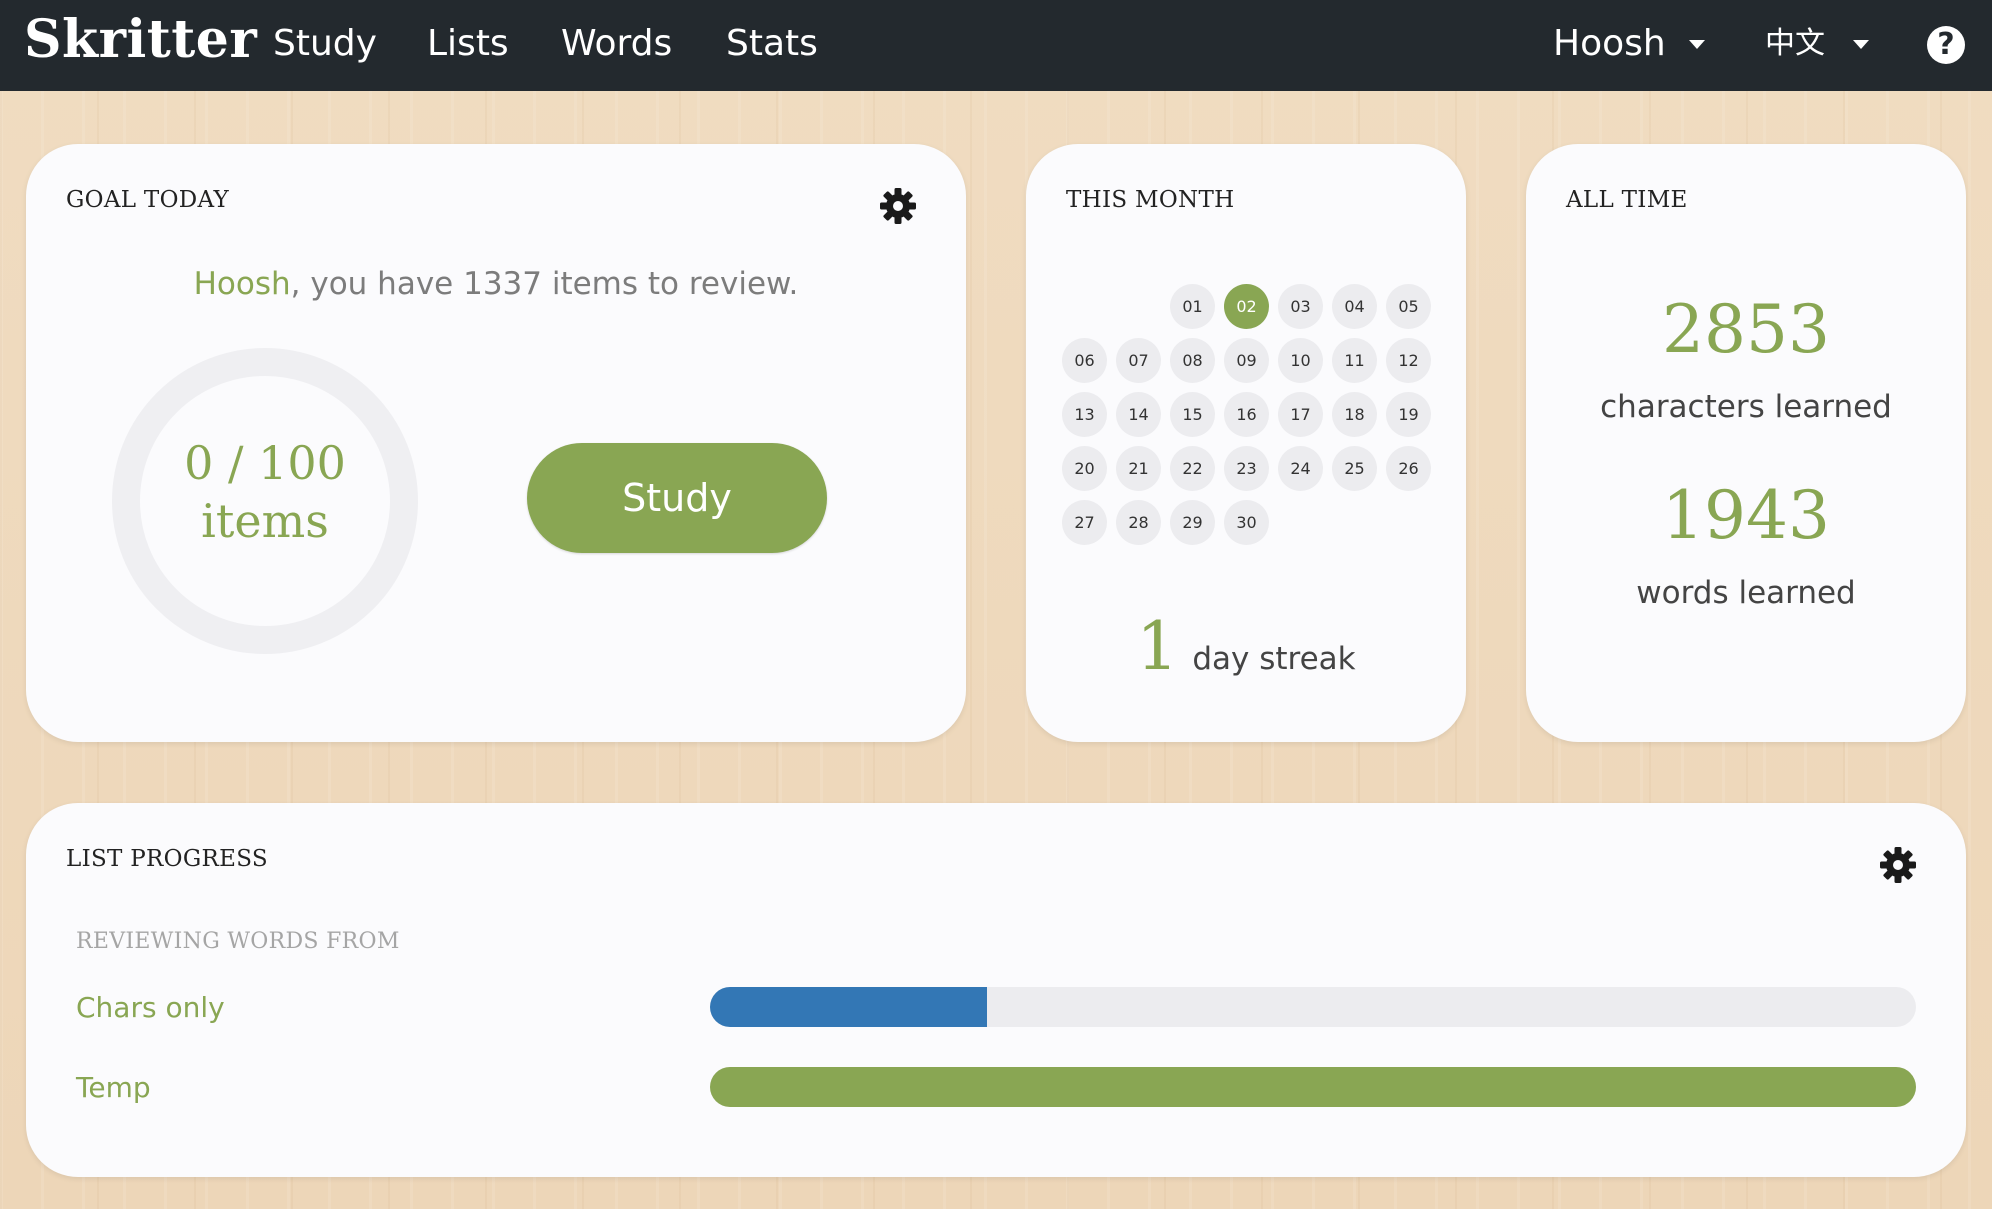 Image resolution: width=1992 pixels, height=1209 pixels. I want to click on language-label: 中文, so click(1795, 43).